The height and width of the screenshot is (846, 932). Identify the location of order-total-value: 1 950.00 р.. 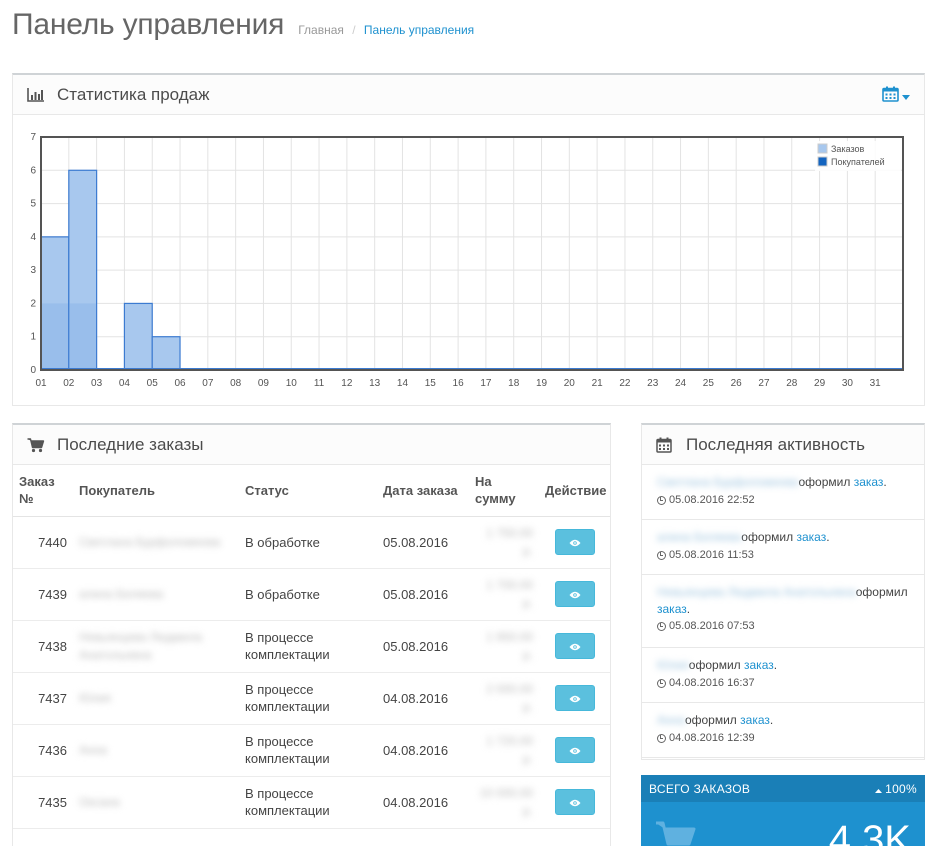
(509, 646).